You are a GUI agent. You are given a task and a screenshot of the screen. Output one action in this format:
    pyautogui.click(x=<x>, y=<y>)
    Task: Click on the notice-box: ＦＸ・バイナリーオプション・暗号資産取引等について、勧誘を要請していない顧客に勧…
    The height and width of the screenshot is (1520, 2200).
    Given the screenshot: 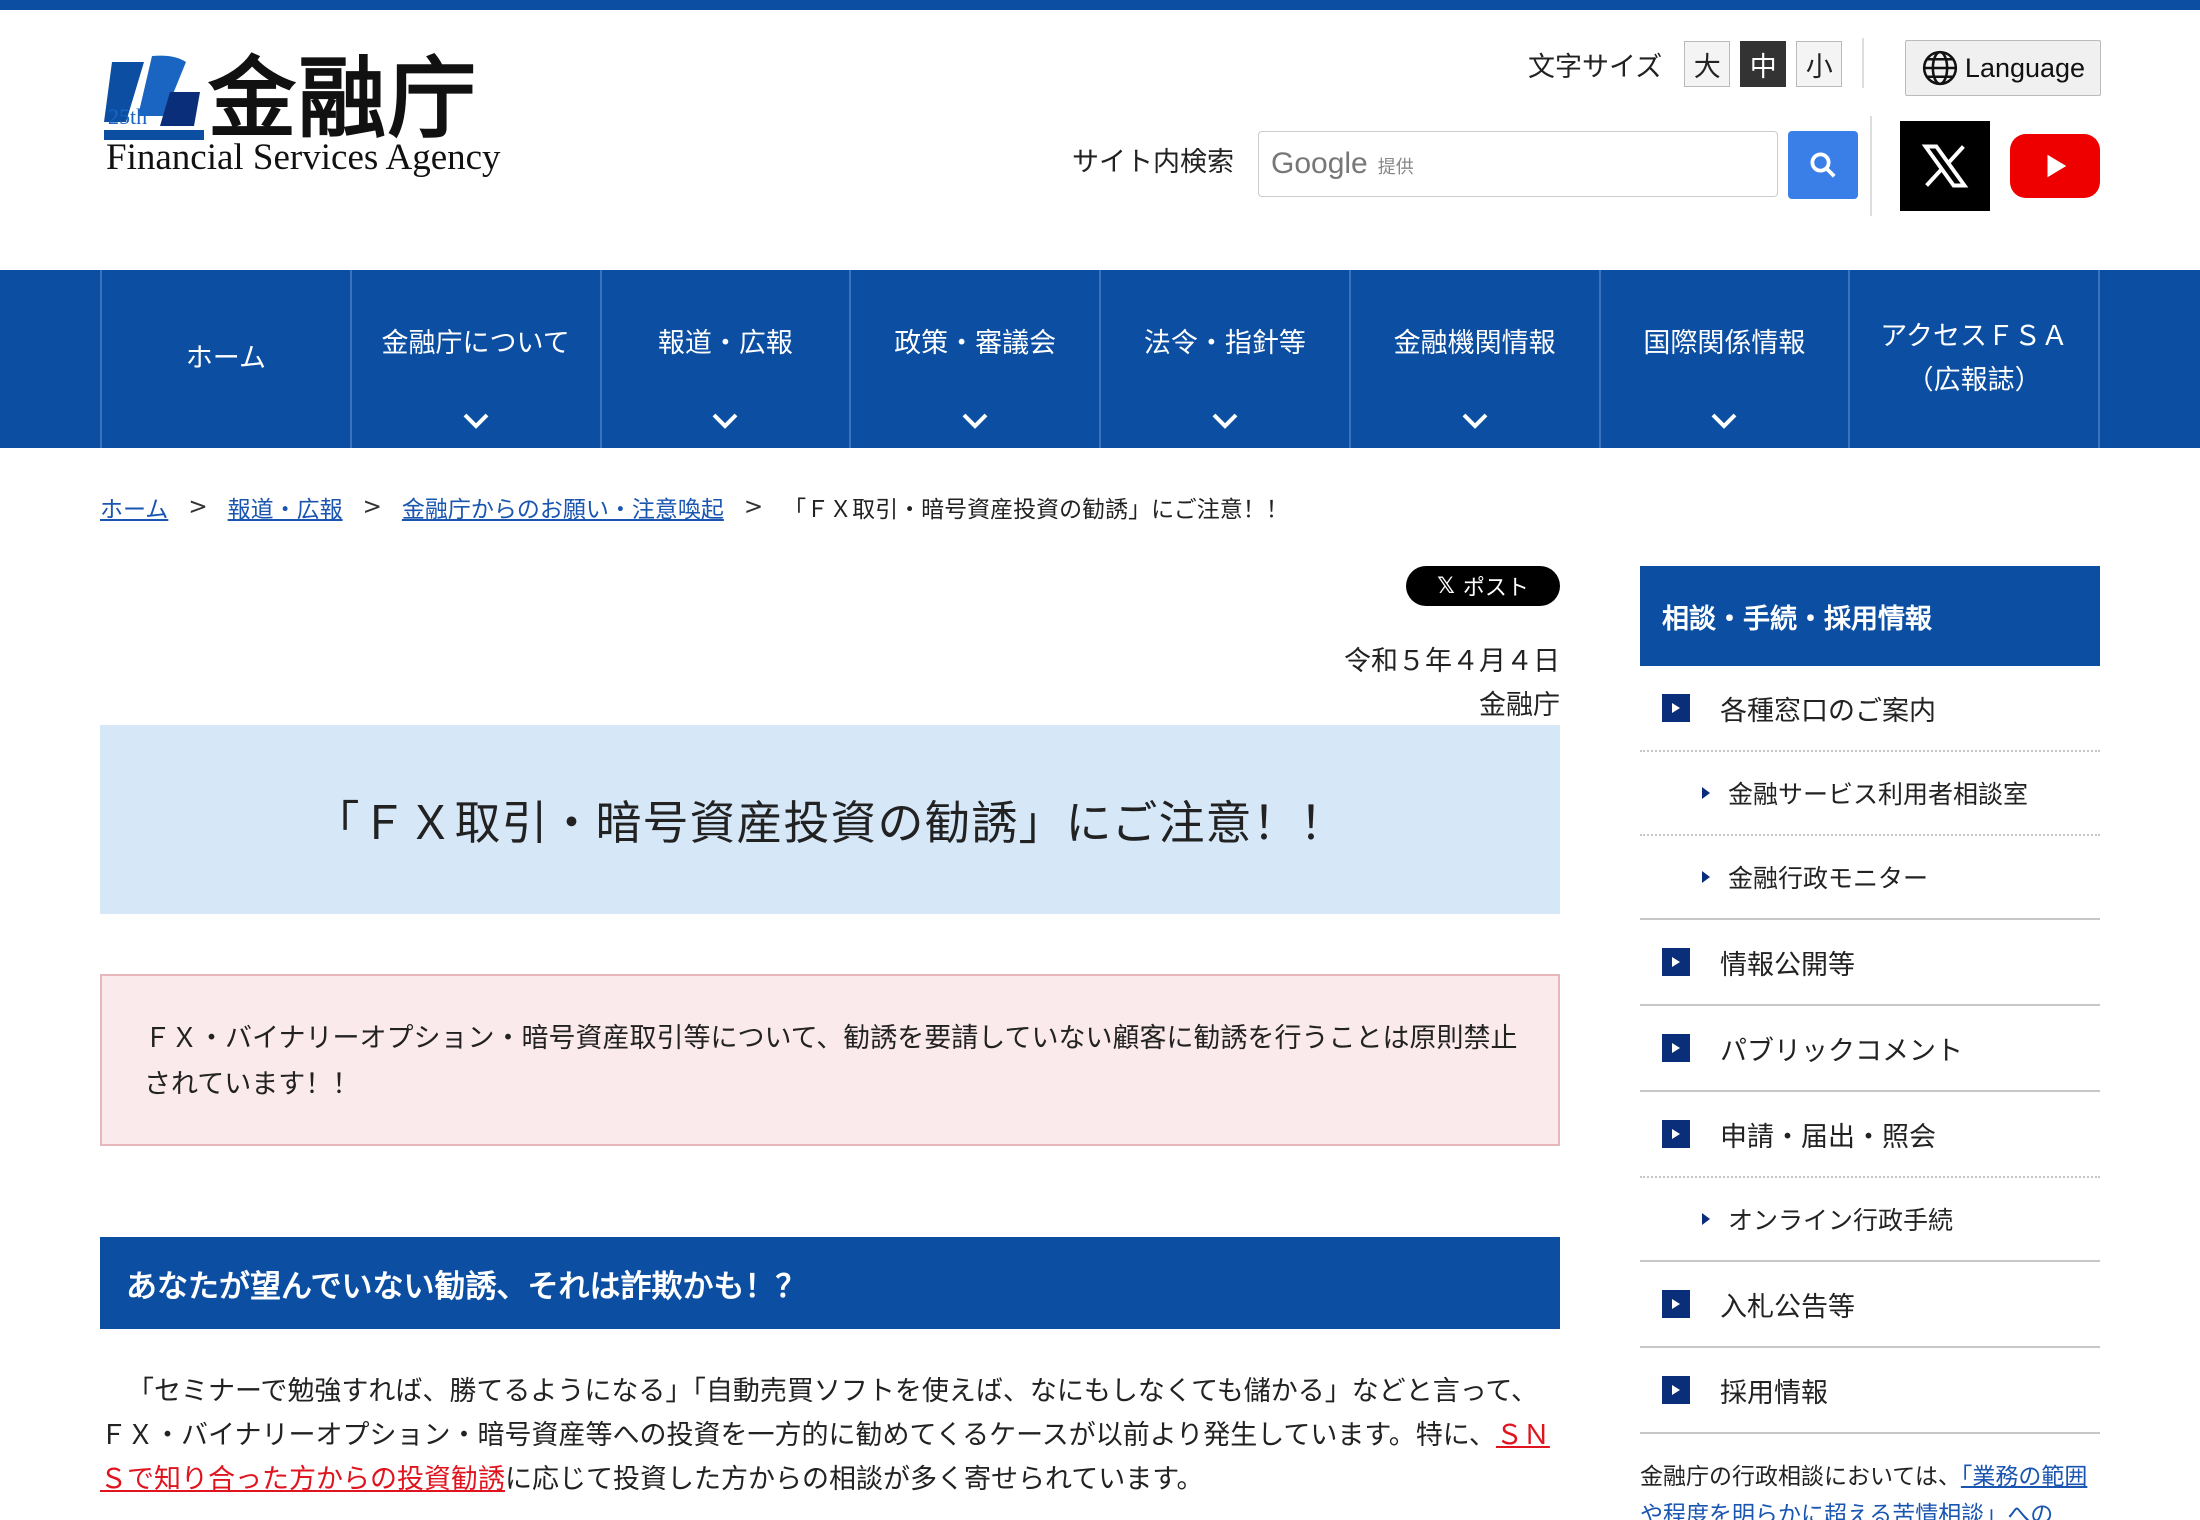 What is the action you would take?
    pyautogui.click(x=830, y=1060)
    